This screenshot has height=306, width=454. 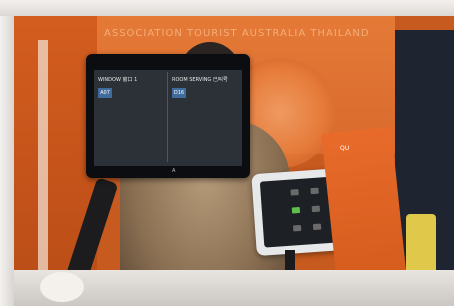 I want to click on right-button: D16, so click(x=179, y=93).